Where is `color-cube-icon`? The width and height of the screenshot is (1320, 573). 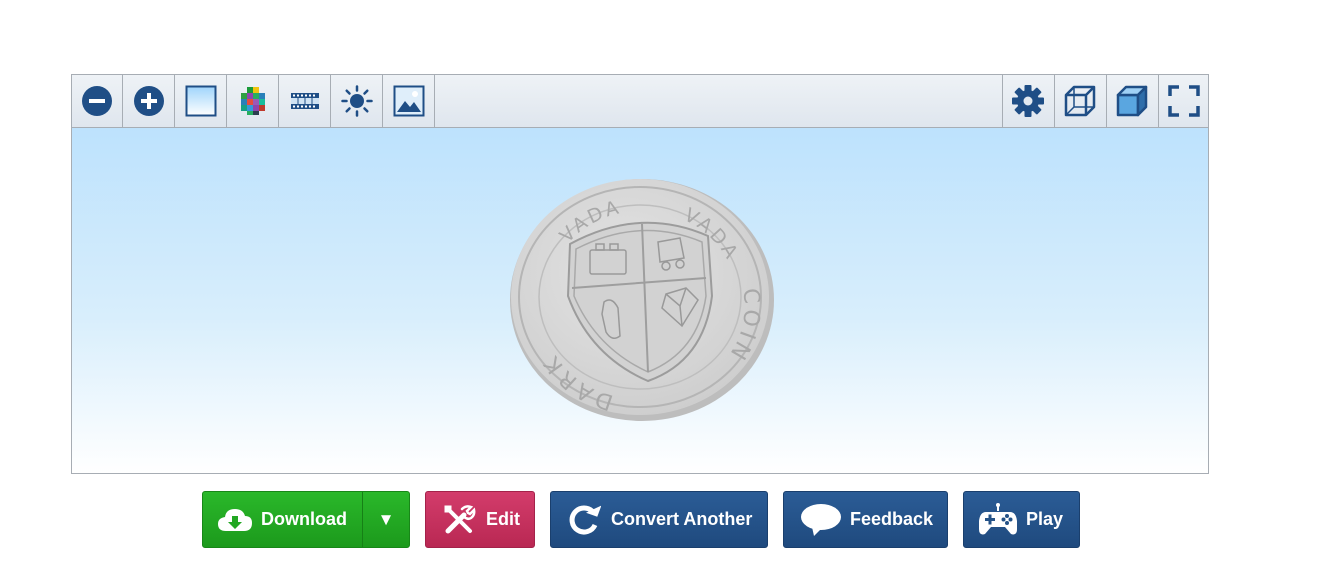 color-cube-icon is located at coordinates (253, 101).